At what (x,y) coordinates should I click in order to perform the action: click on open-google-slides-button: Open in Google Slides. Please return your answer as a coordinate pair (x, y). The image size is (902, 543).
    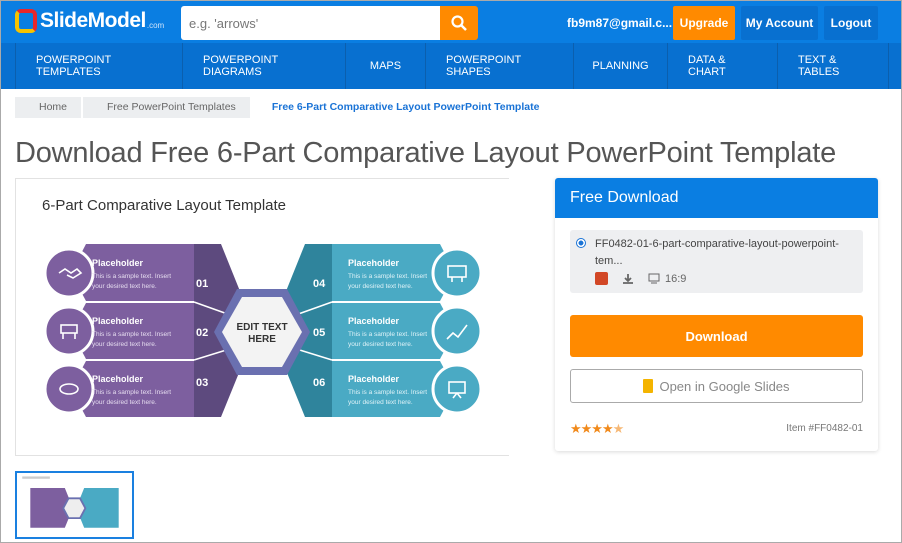
    Looking at the image, I should click on (716, 386).